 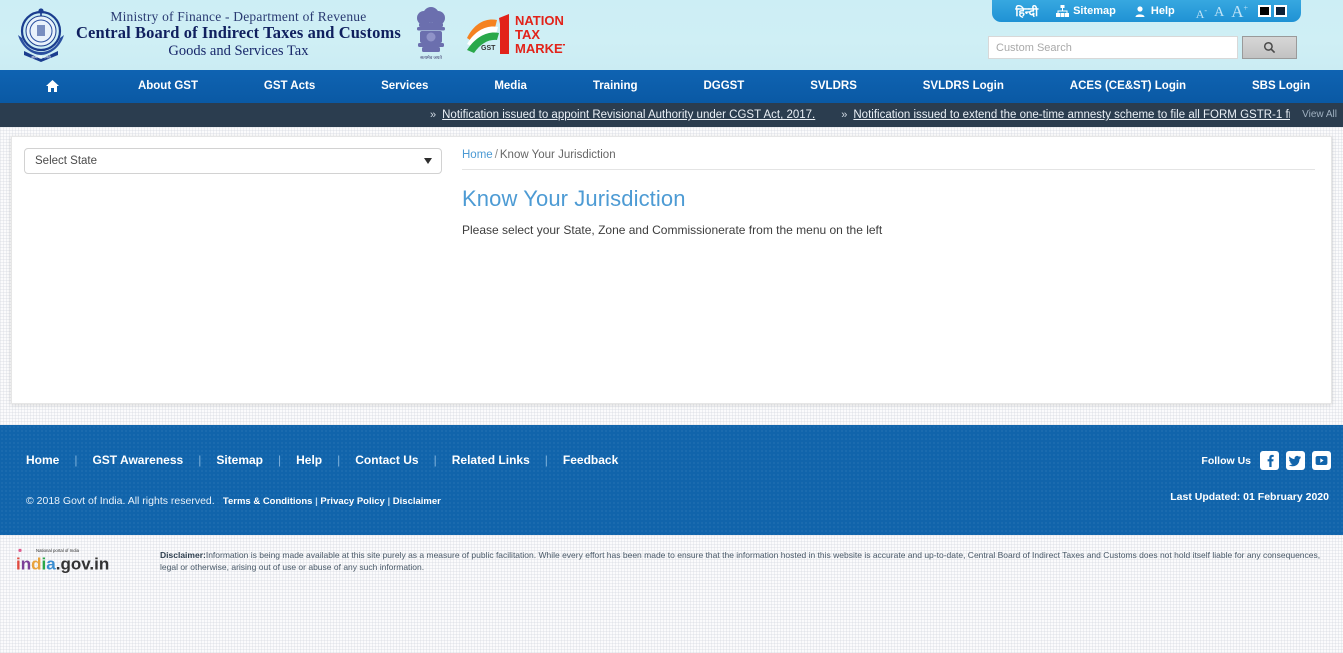 What do you see at coordinates (1226, 460) in the screenshot?
I see `follow-us-label: Follow Us` at bounding box center [1226, 460].